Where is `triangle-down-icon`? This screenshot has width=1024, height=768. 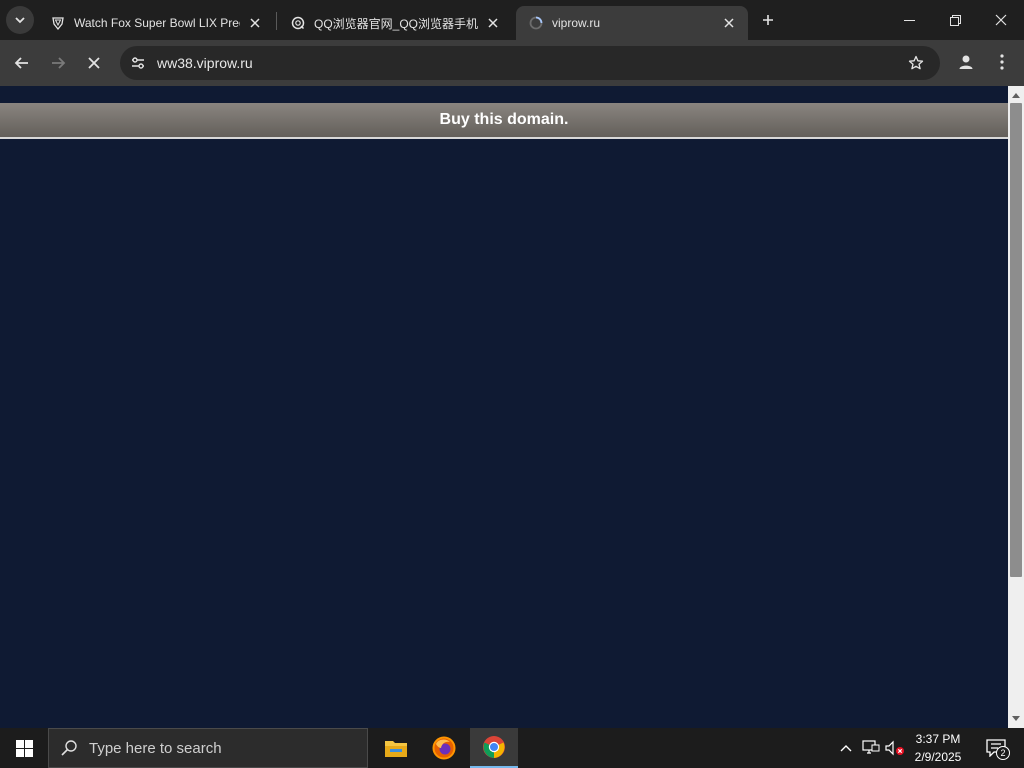 triangle-down-icon is located at coordinates (1016, 718).